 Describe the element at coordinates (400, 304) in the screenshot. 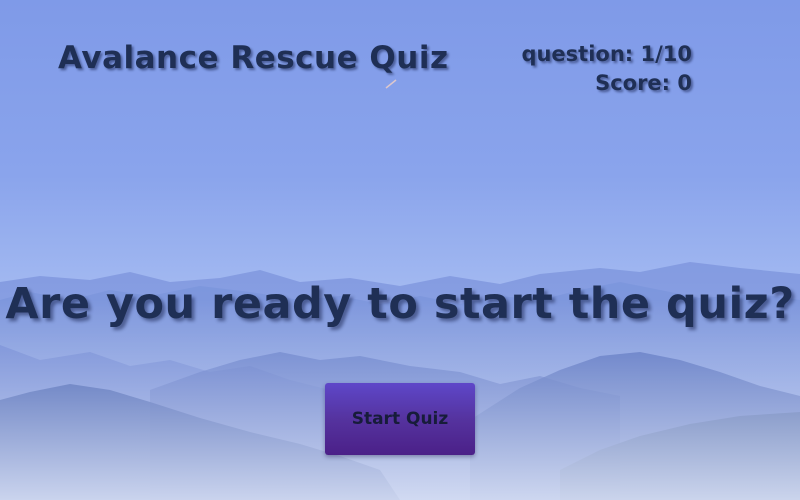

I see `ready-prompt: Are you ready to start the quiz?` at that location.